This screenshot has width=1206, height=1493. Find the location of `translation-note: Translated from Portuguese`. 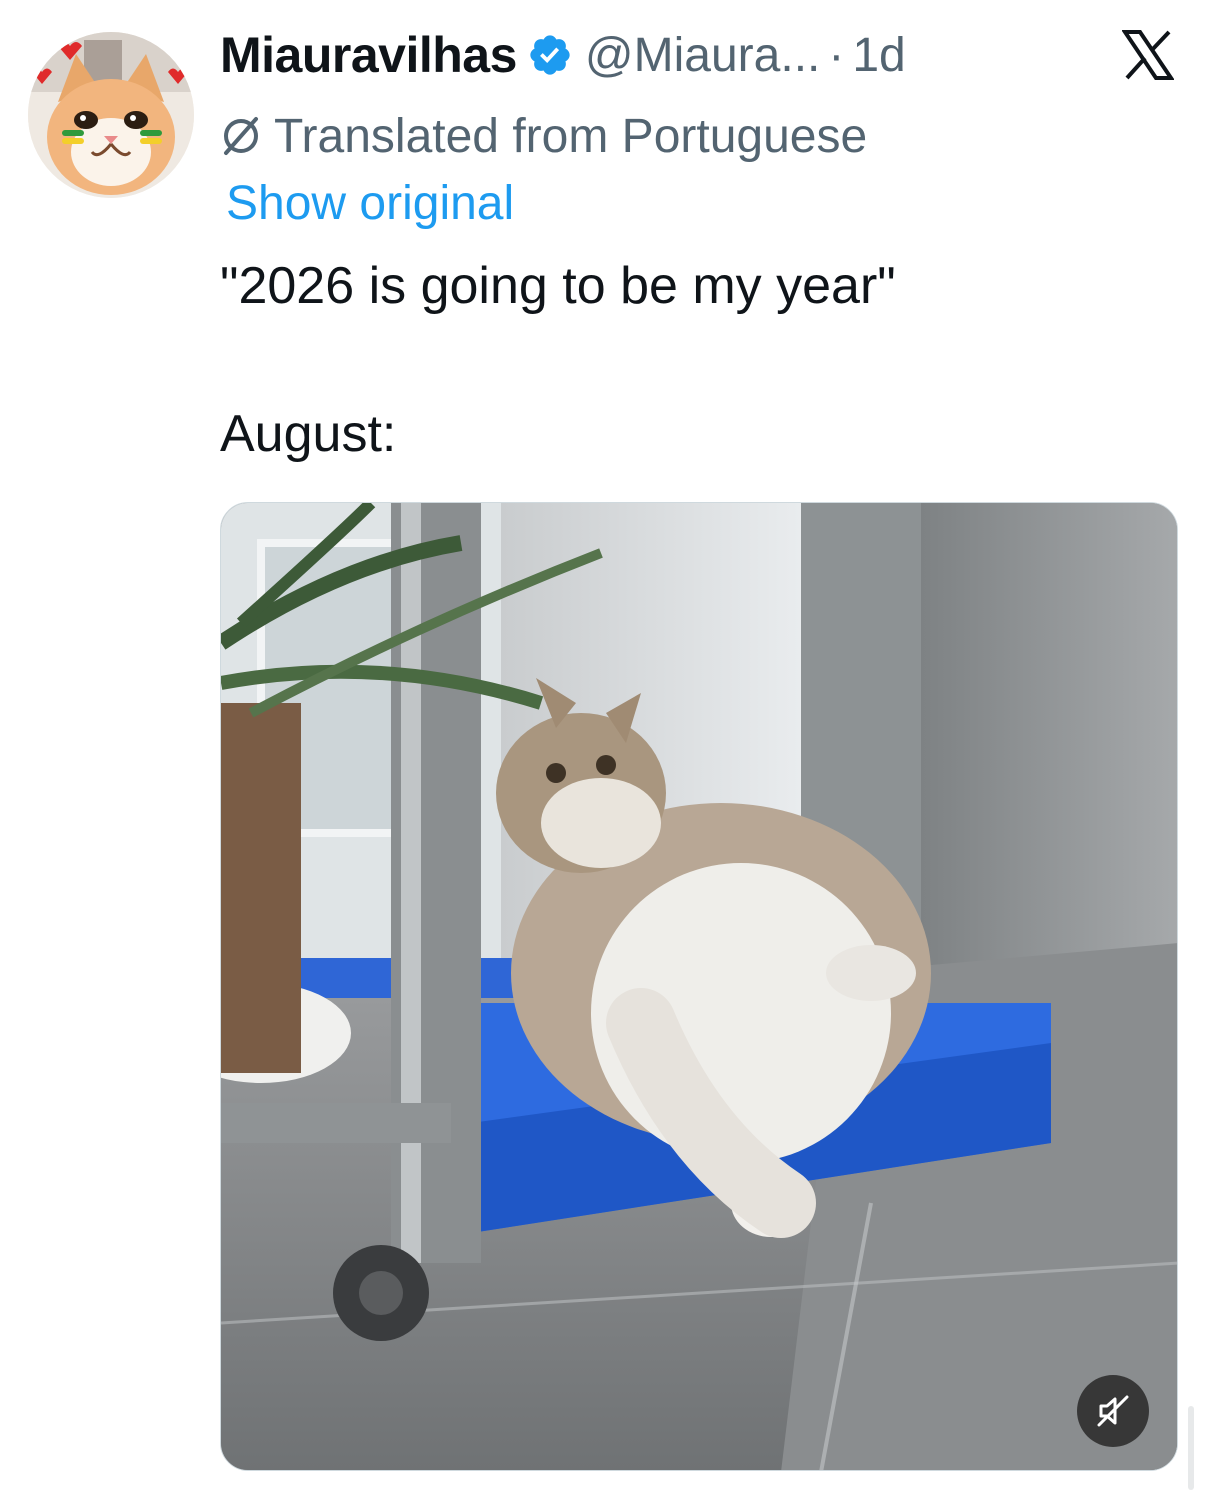

translation-note: Translated from Portuguese is located at coordinates (543, 136).